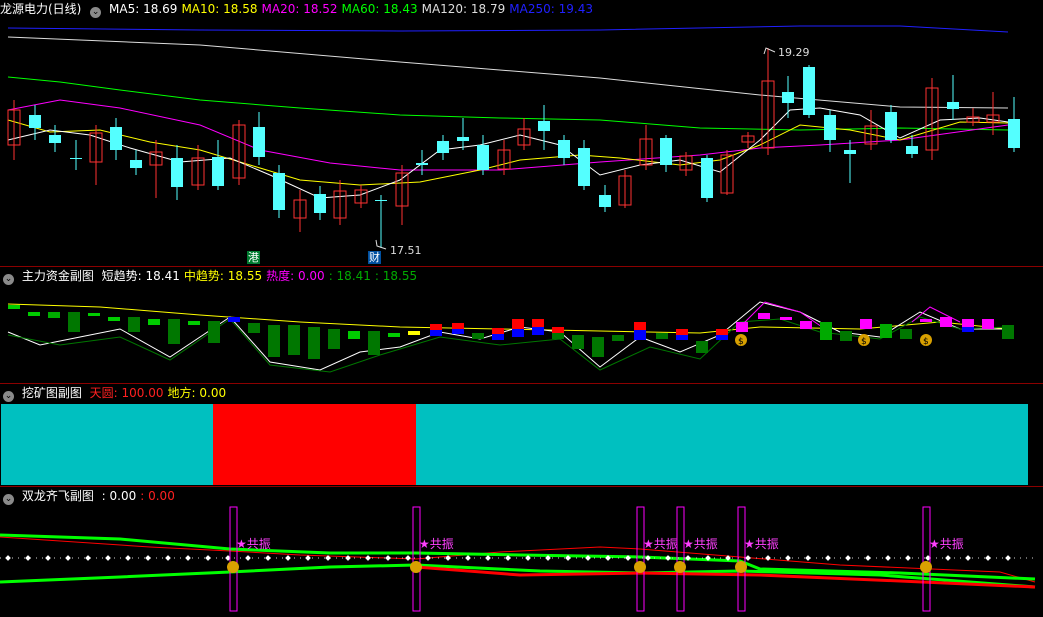 This screenshot has width=1043, height=617. I want to click on ma-indicator-0: MA5: 18.69, so click(143, 9).